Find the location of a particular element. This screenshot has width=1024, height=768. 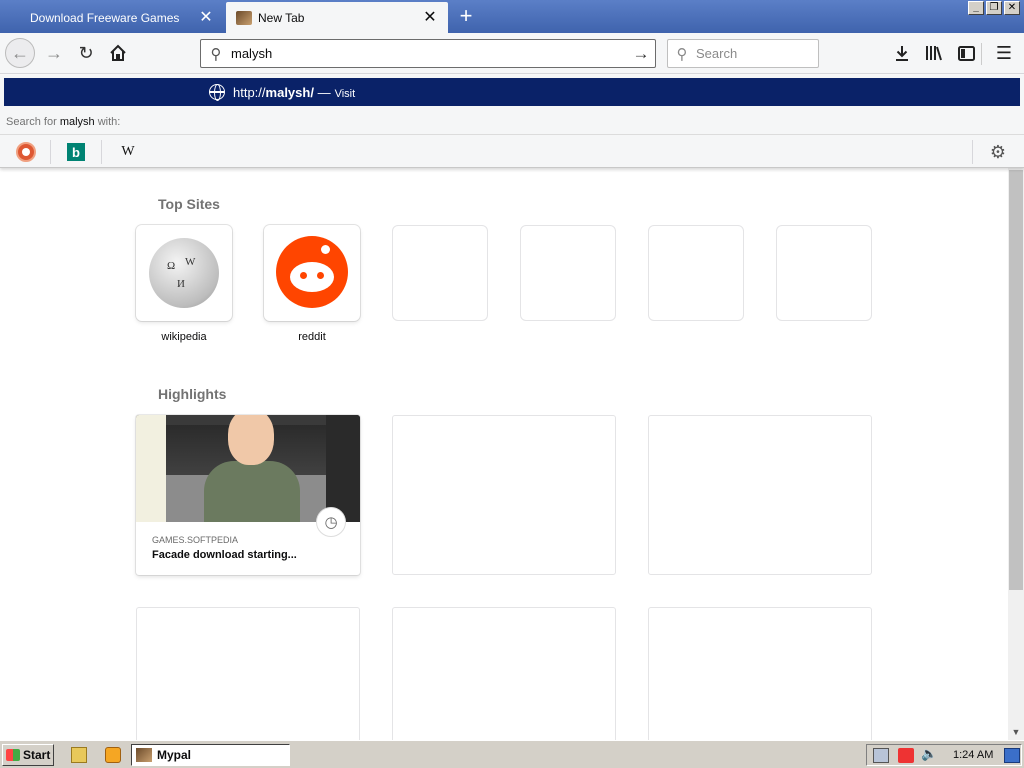

navigation-toolbar: ← → ↻ ⚲ → ⚲ ☰ is located at coordinates (512, 53).